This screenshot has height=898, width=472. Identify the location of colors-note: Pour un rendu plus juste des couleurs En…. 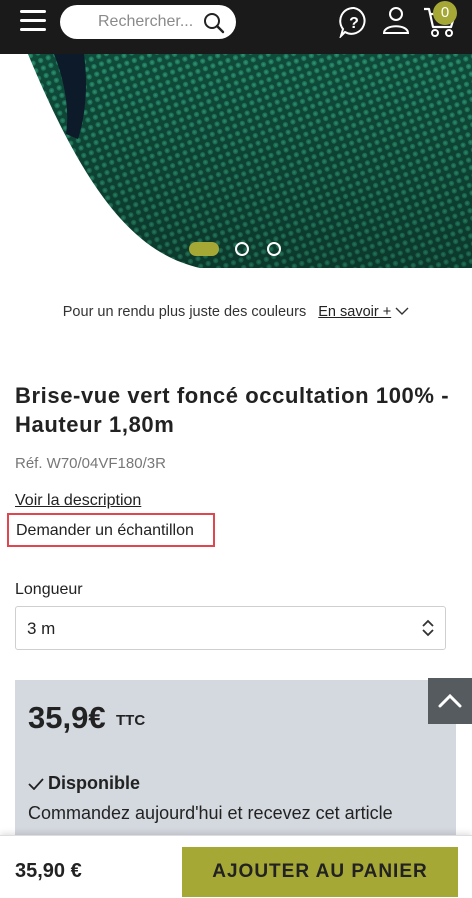
(236, 312).